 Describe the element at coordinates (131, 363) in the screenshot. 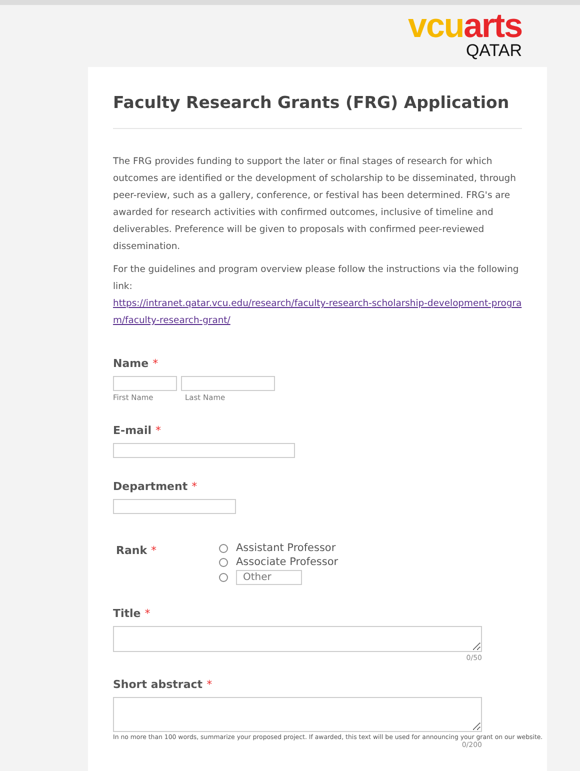

I see `field-label: Name` at that location.